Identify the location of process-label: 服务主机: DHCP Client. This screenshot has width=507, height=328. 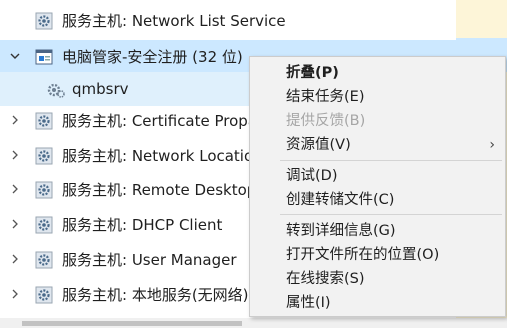
(142, 225).